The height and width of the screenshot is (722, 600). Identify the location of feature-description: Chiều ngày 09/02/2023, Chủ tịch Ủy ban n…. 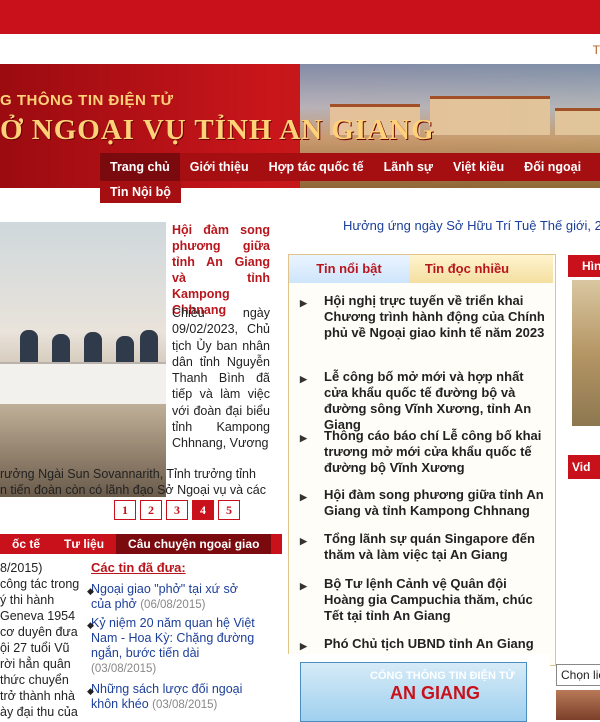
(221, 378).